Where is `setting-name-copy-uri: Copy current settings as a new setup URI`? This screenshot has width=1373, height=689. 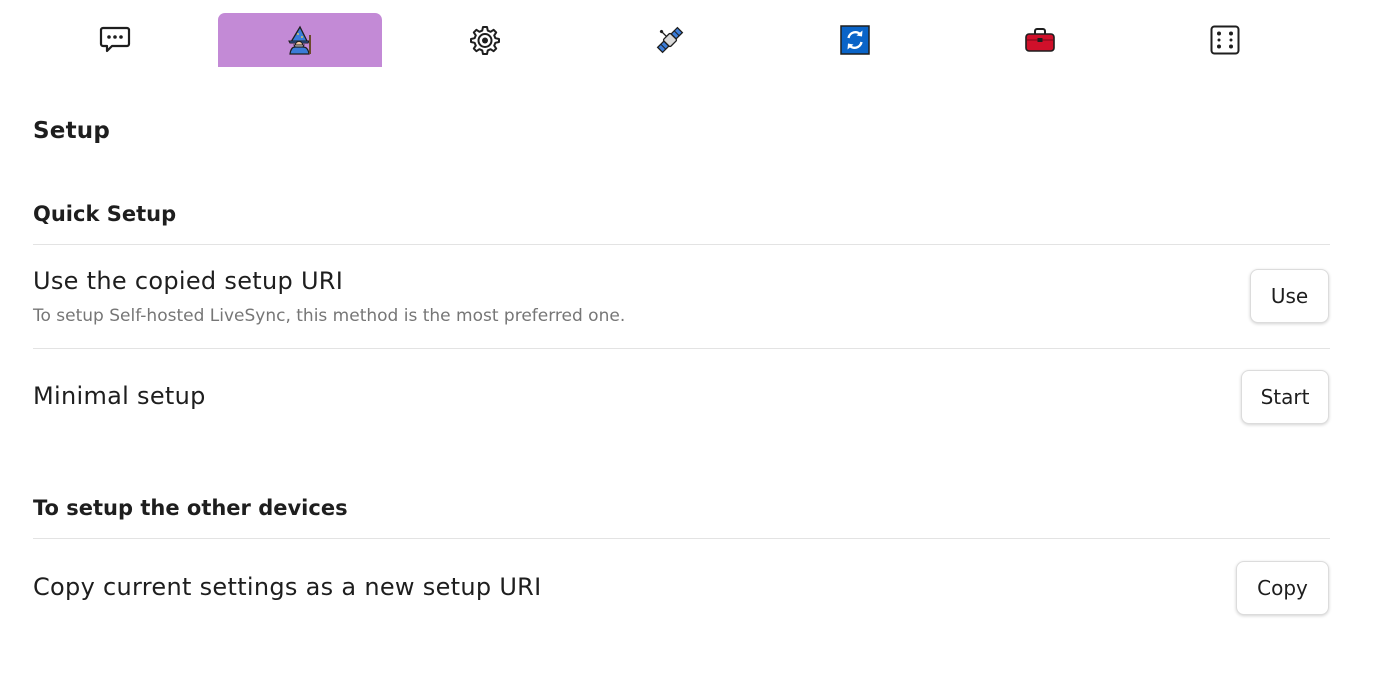 setting-name-copy-uri: Copy current settings as a new setup URI is located at coordinates (287, 587).